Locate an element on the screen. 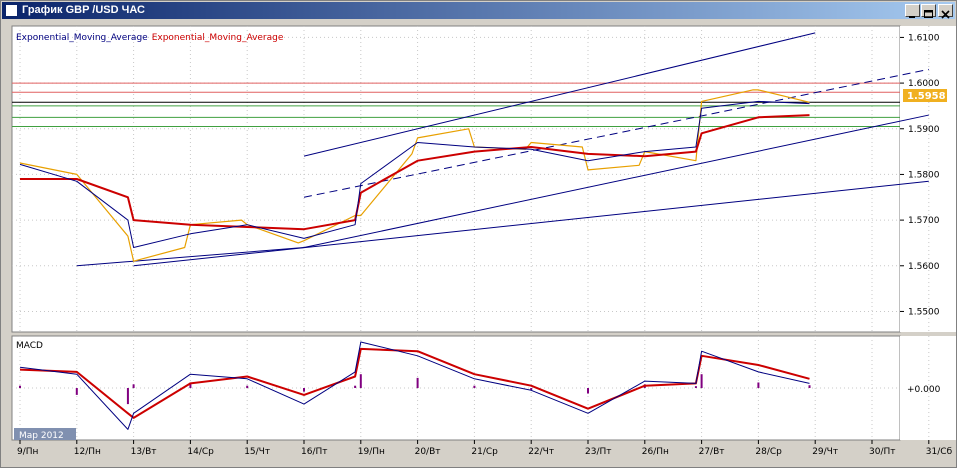  x-tick-label: 15/Чт is located at coordinates (257, 452).